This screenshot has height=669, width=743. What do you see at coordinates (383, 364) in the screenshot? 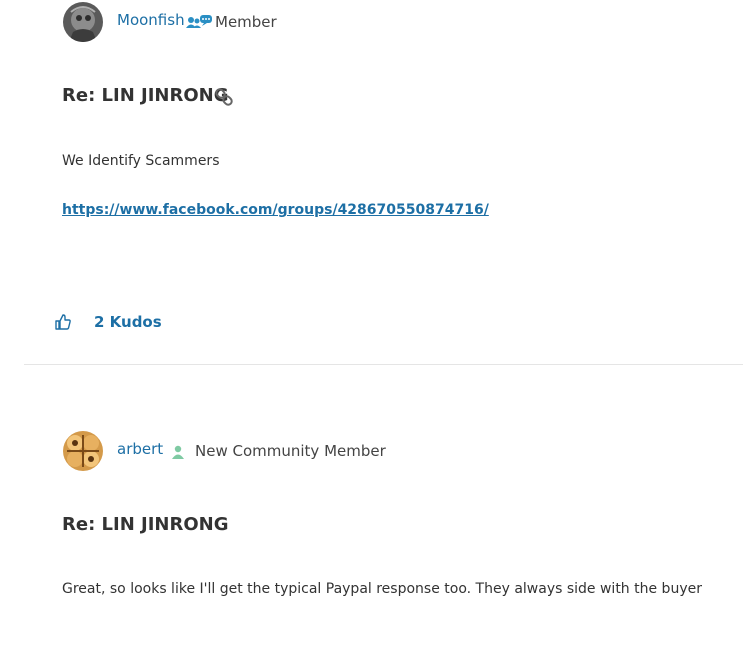
I see `post-divider` at bounding box center [383, 364].